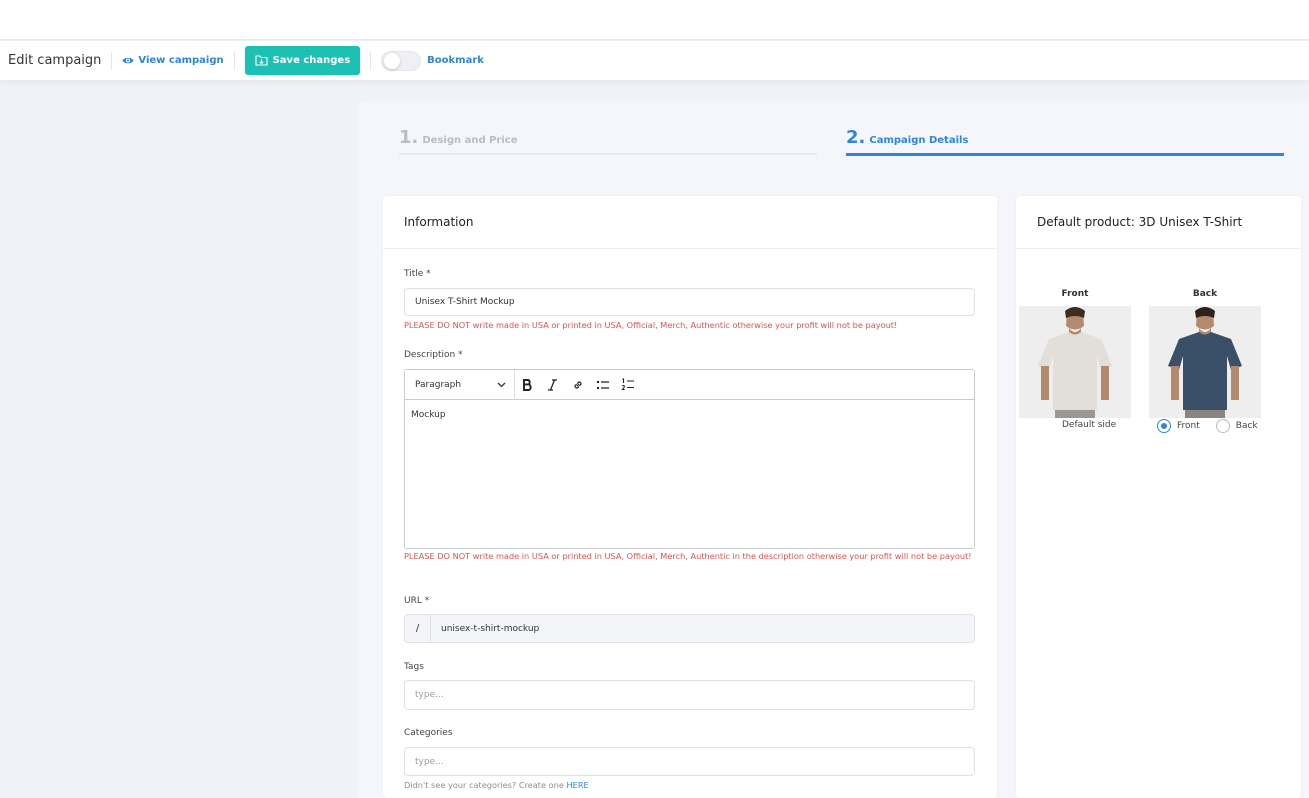 This screenshot has height=798, width=1309. I want to click on default-product-heading: Default product: 3D Unisex T-Shirt, so click(1158, 222).